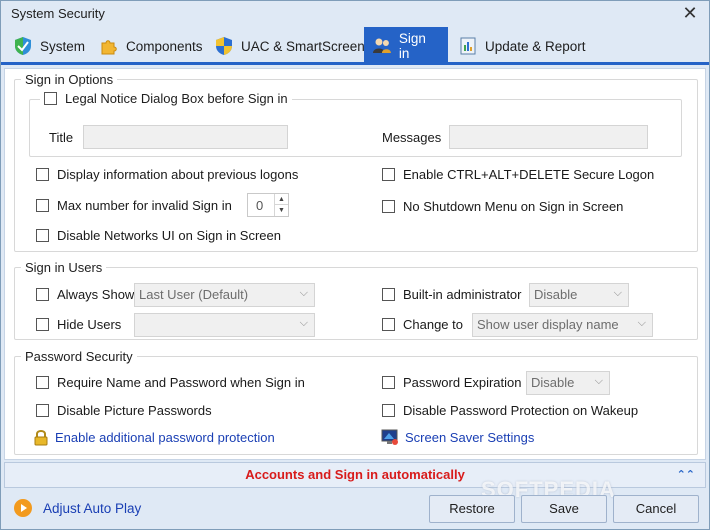 This screenshot has width=710, height=530. Describe the element at coordinates (134, 410) in the screenshot. I see `checkbox-label: Disable Picture Passwords` at that location.